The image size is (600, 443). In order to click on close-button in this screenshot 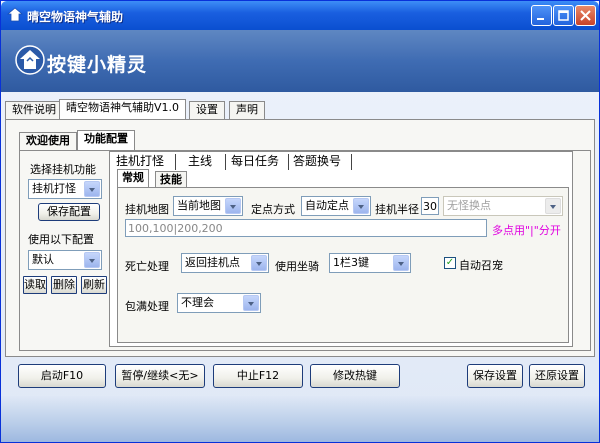, I will do `click(585, 15)`.